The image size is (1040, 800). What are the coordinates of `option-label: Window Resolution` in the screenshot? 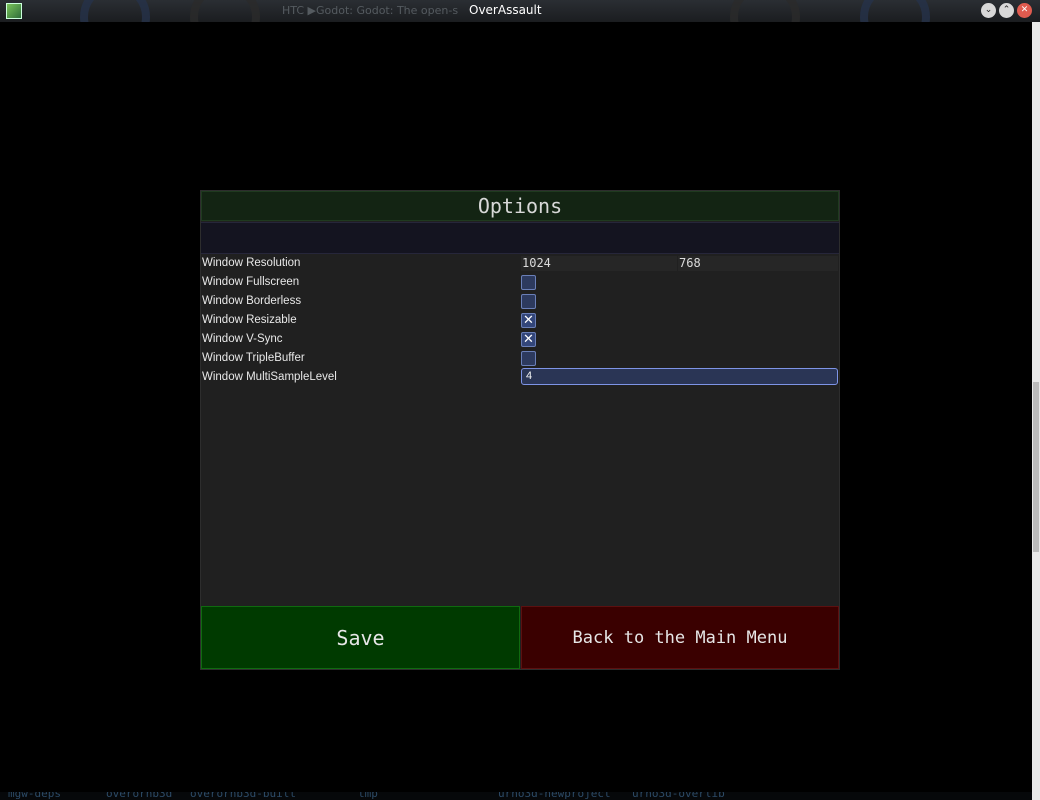 It's located at (251, 263).